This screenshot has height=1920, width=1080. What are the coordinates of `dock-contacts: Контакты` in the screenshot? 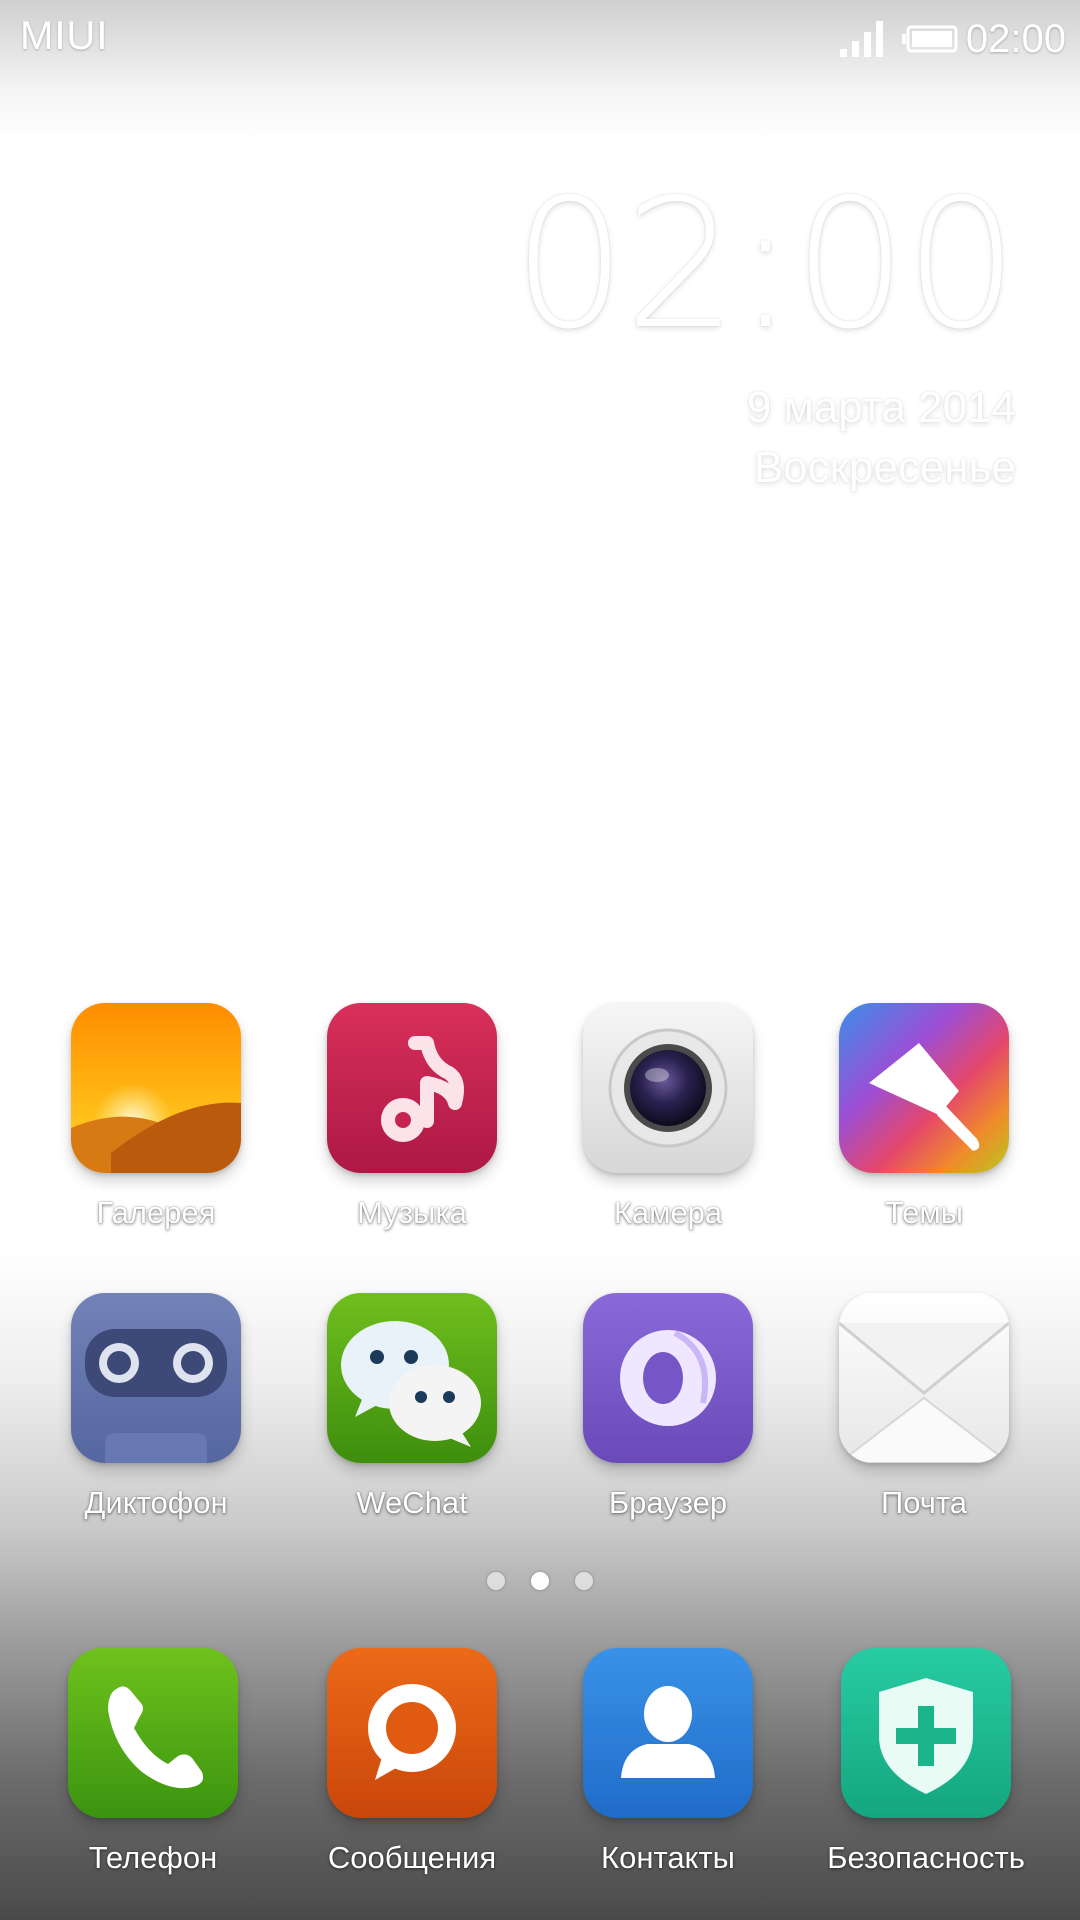 It's located at (668, 1762).